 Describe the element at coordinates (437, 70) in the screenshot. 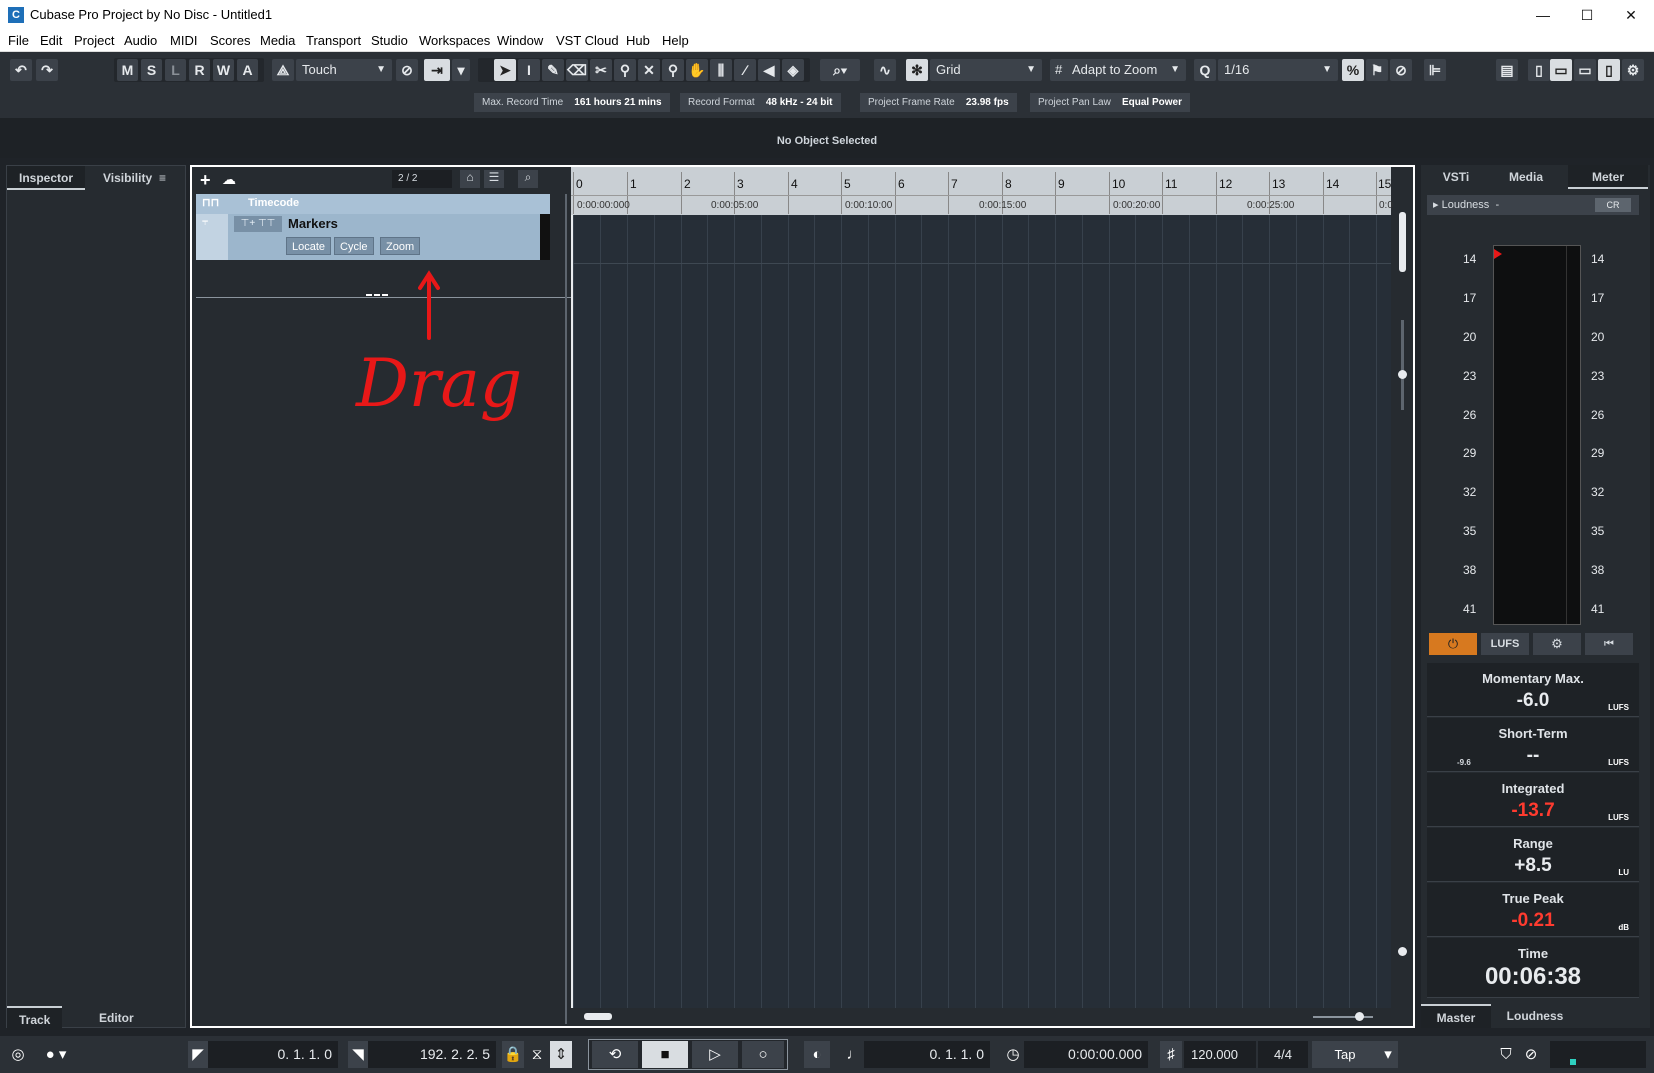

I see `autoscroll-icon: ⇥` at that location.